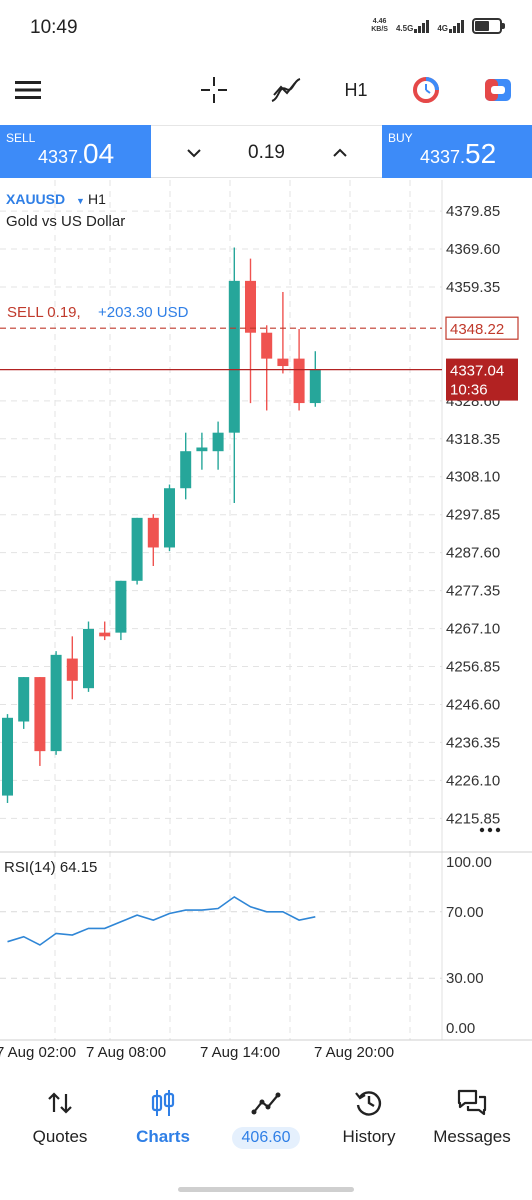  Describe the element at coordinates (97, 199) in the screenshot. I see `chart-timeframe-label: H1` at that location.